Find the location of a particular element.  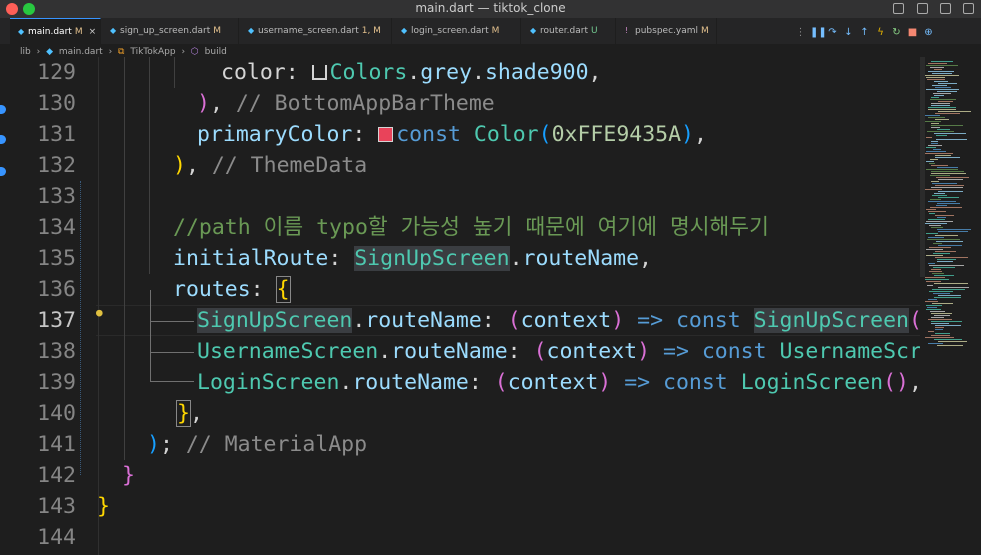

breadcrumb-item: TikTokApp is located at coordinates (152, 52).